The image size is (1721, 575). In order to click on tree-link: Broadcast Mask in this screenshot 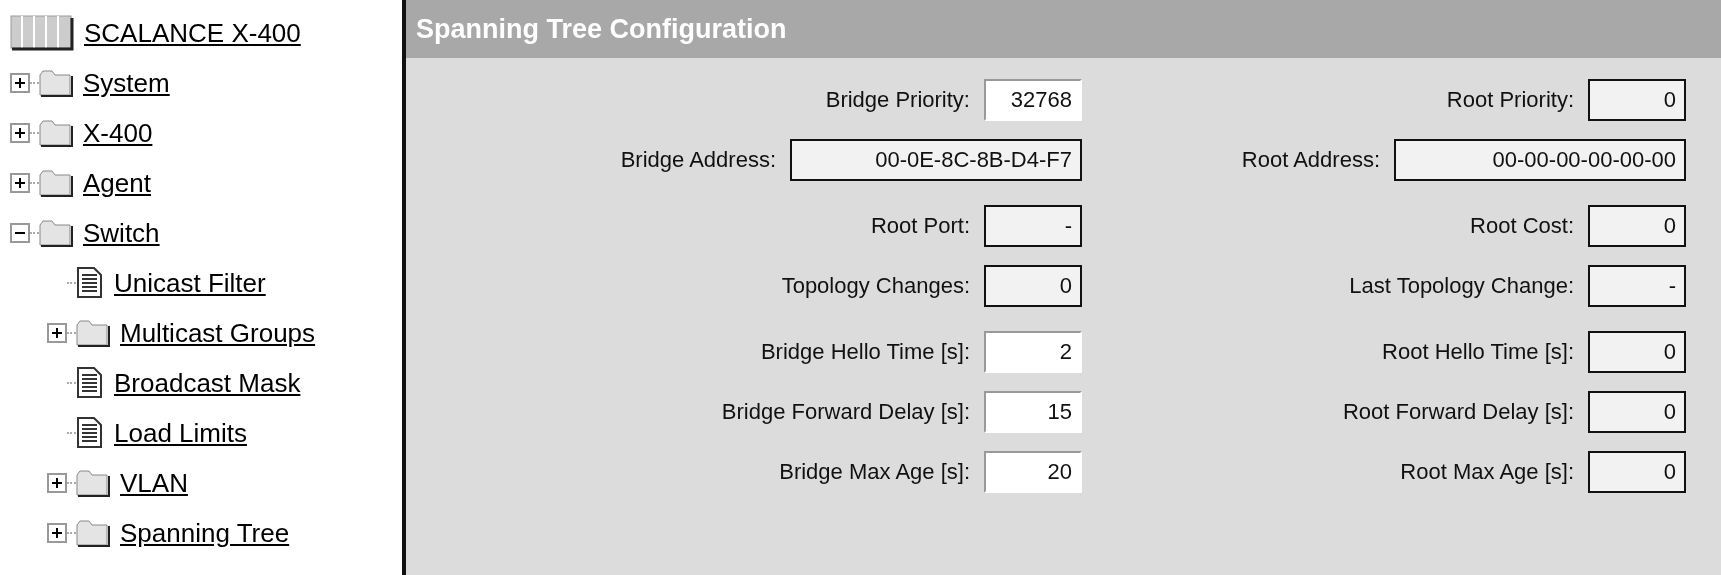, I will do `click(207, 383)`.